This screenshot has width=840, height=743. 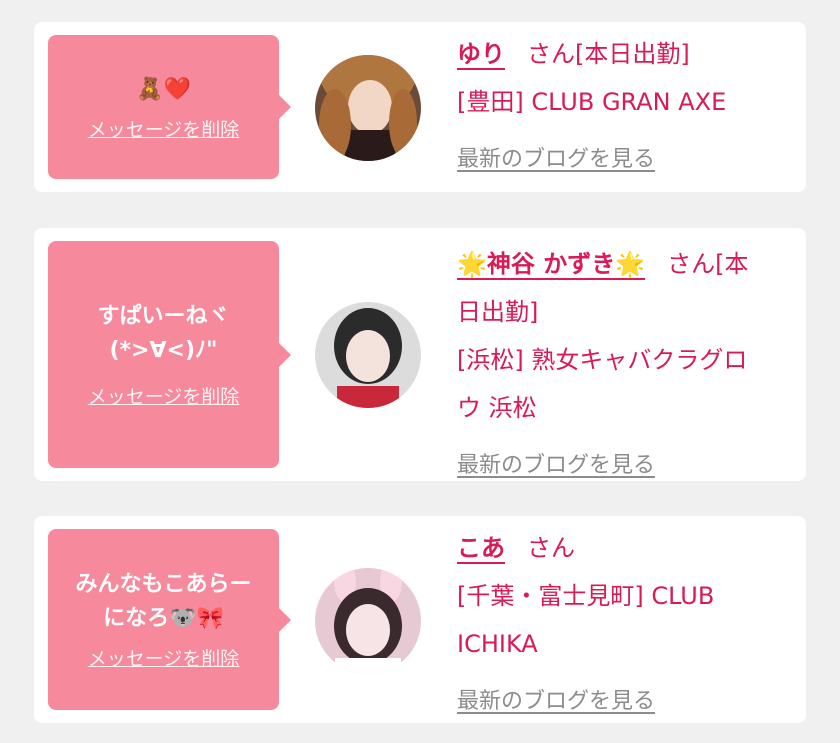 What do you see at coordinates (163, 618) in the screenshot?
I see `message-text-line: になろ🐨🎀` at bounding box center [163, 618].